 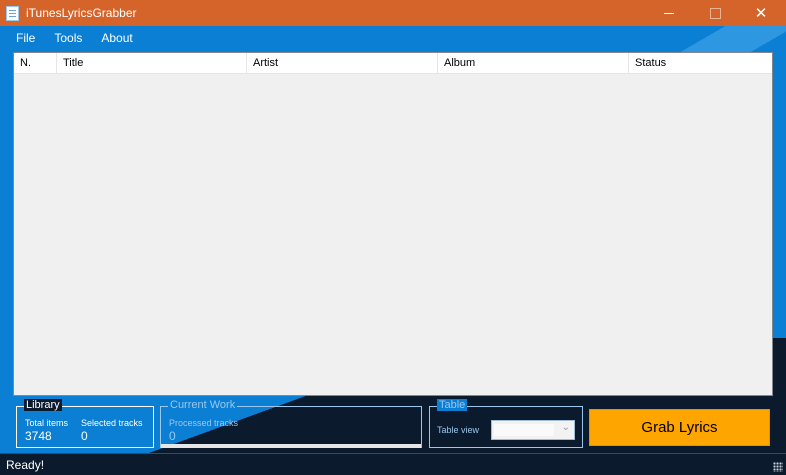 What do you see at coordinates (700, 63) in the screenshot?
I see `column-header-status: Status` at bounding box center [700, 63].